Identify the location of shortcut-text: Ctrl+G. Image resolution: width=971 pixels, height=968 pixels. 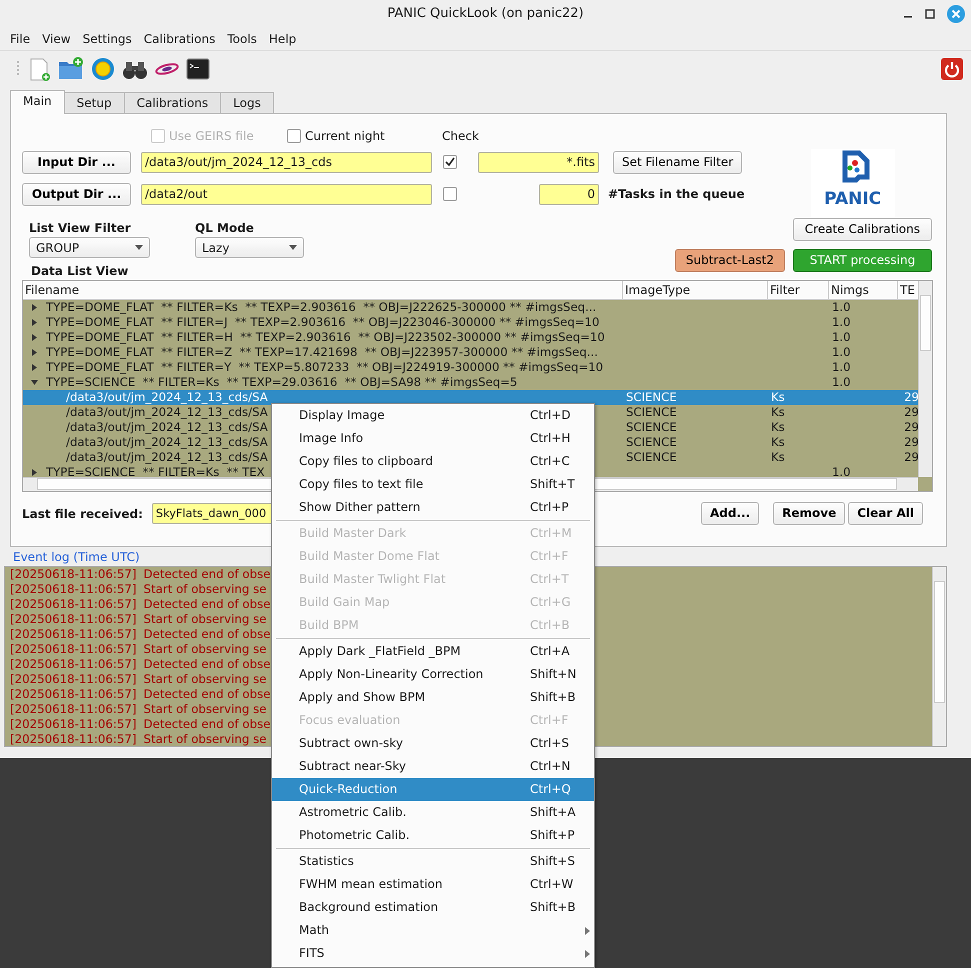
(551, 602).